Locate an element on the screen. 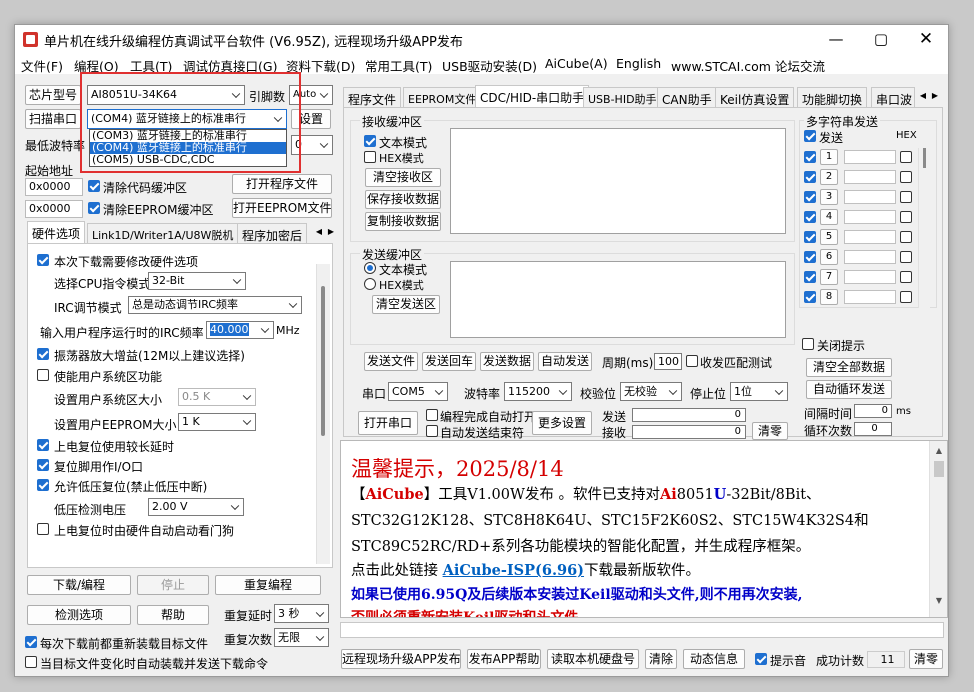 The height and width of the screenshot is (692, 974). long-reset-checkbox is located at coordinates (43, 445).